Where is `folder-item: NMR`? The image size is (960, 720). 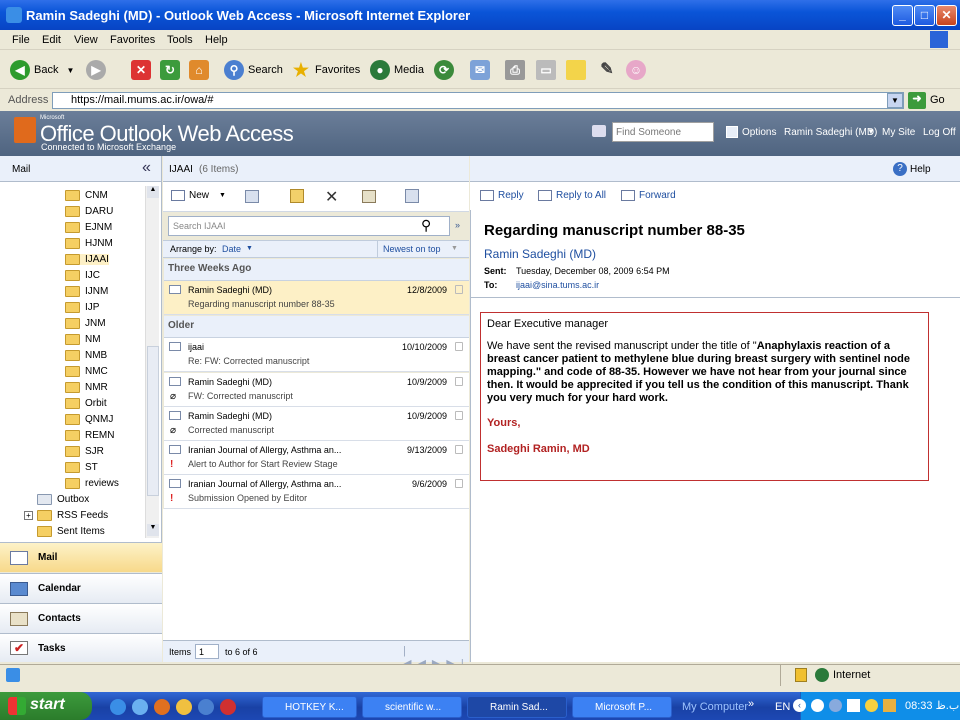
folder-item: NMR is located at coordinates (86, 387).